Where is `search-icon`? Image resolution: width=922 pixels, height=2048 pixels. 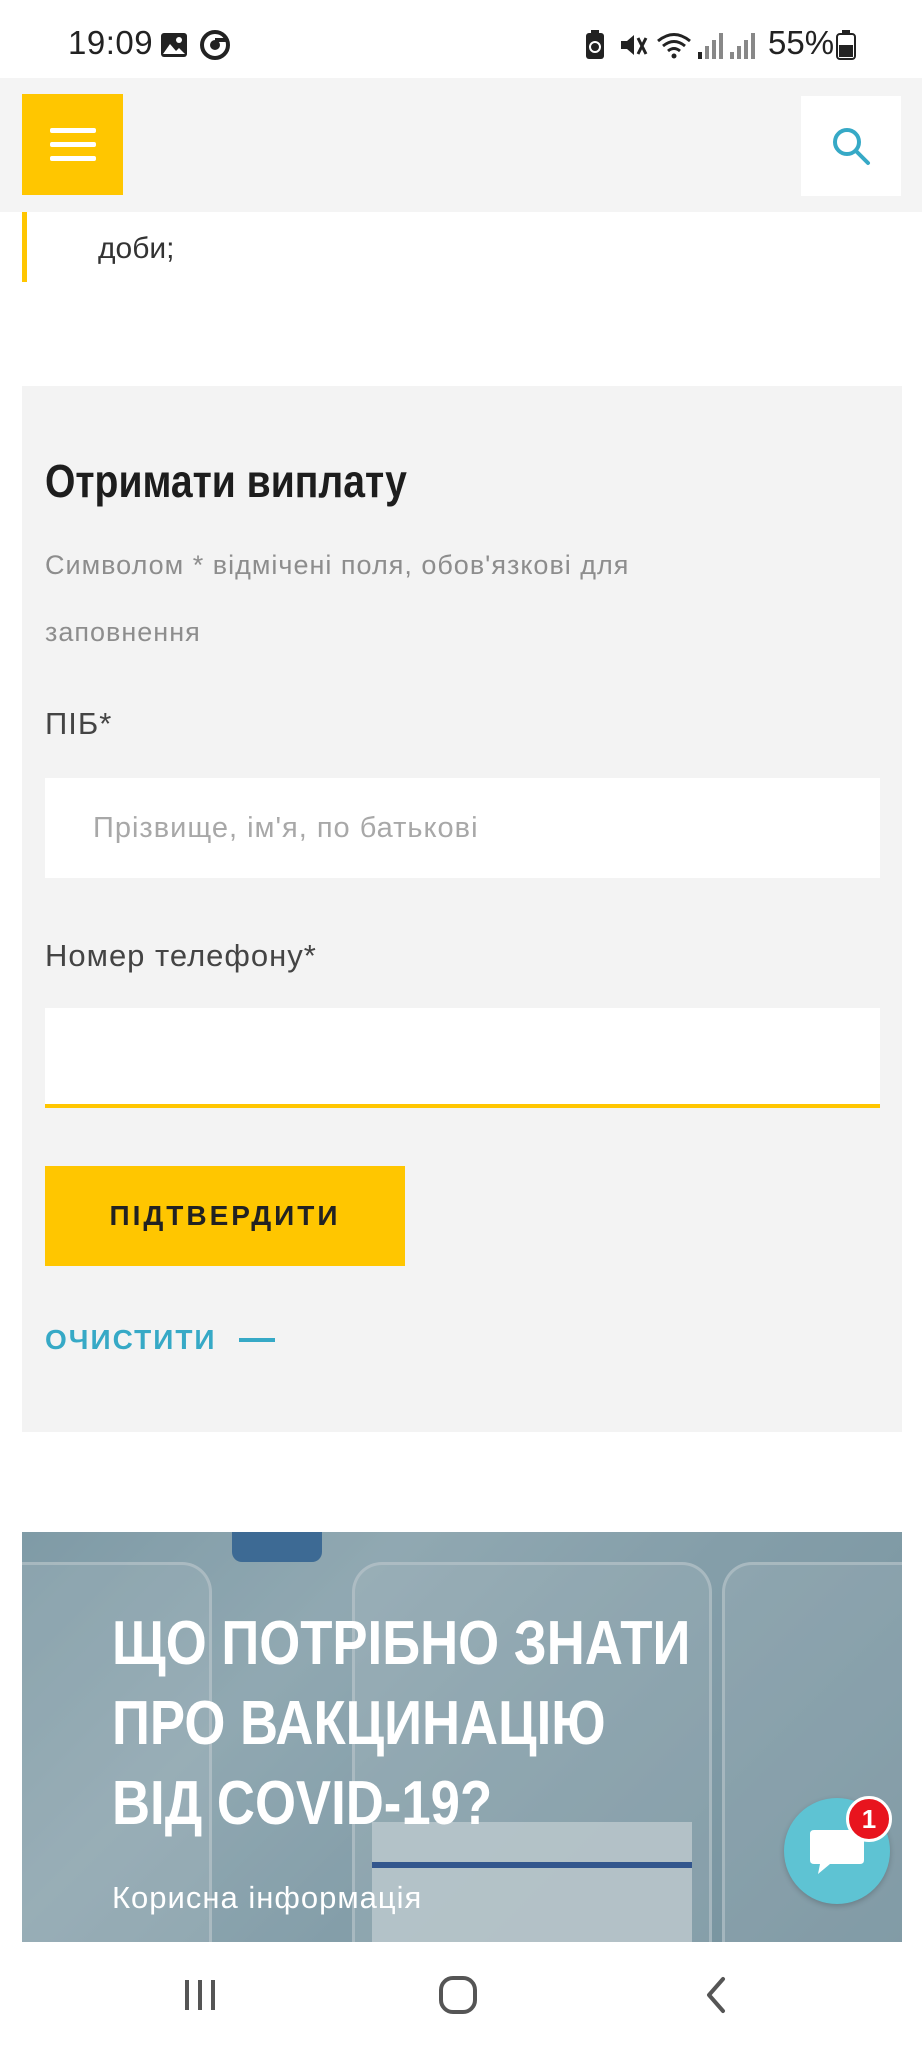
search-icon is located at coordinates (851, 146).